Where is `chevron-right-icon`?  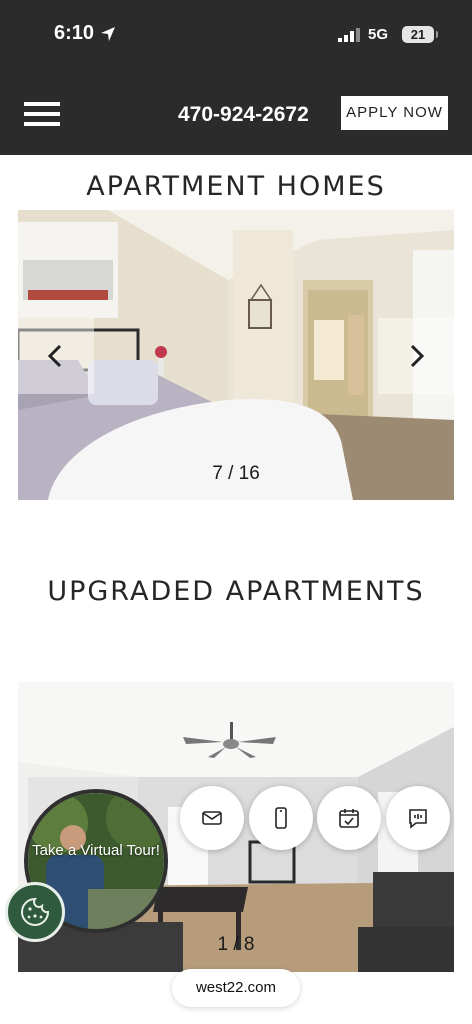 chevron-right-icon is located at coordinates (417, 356).